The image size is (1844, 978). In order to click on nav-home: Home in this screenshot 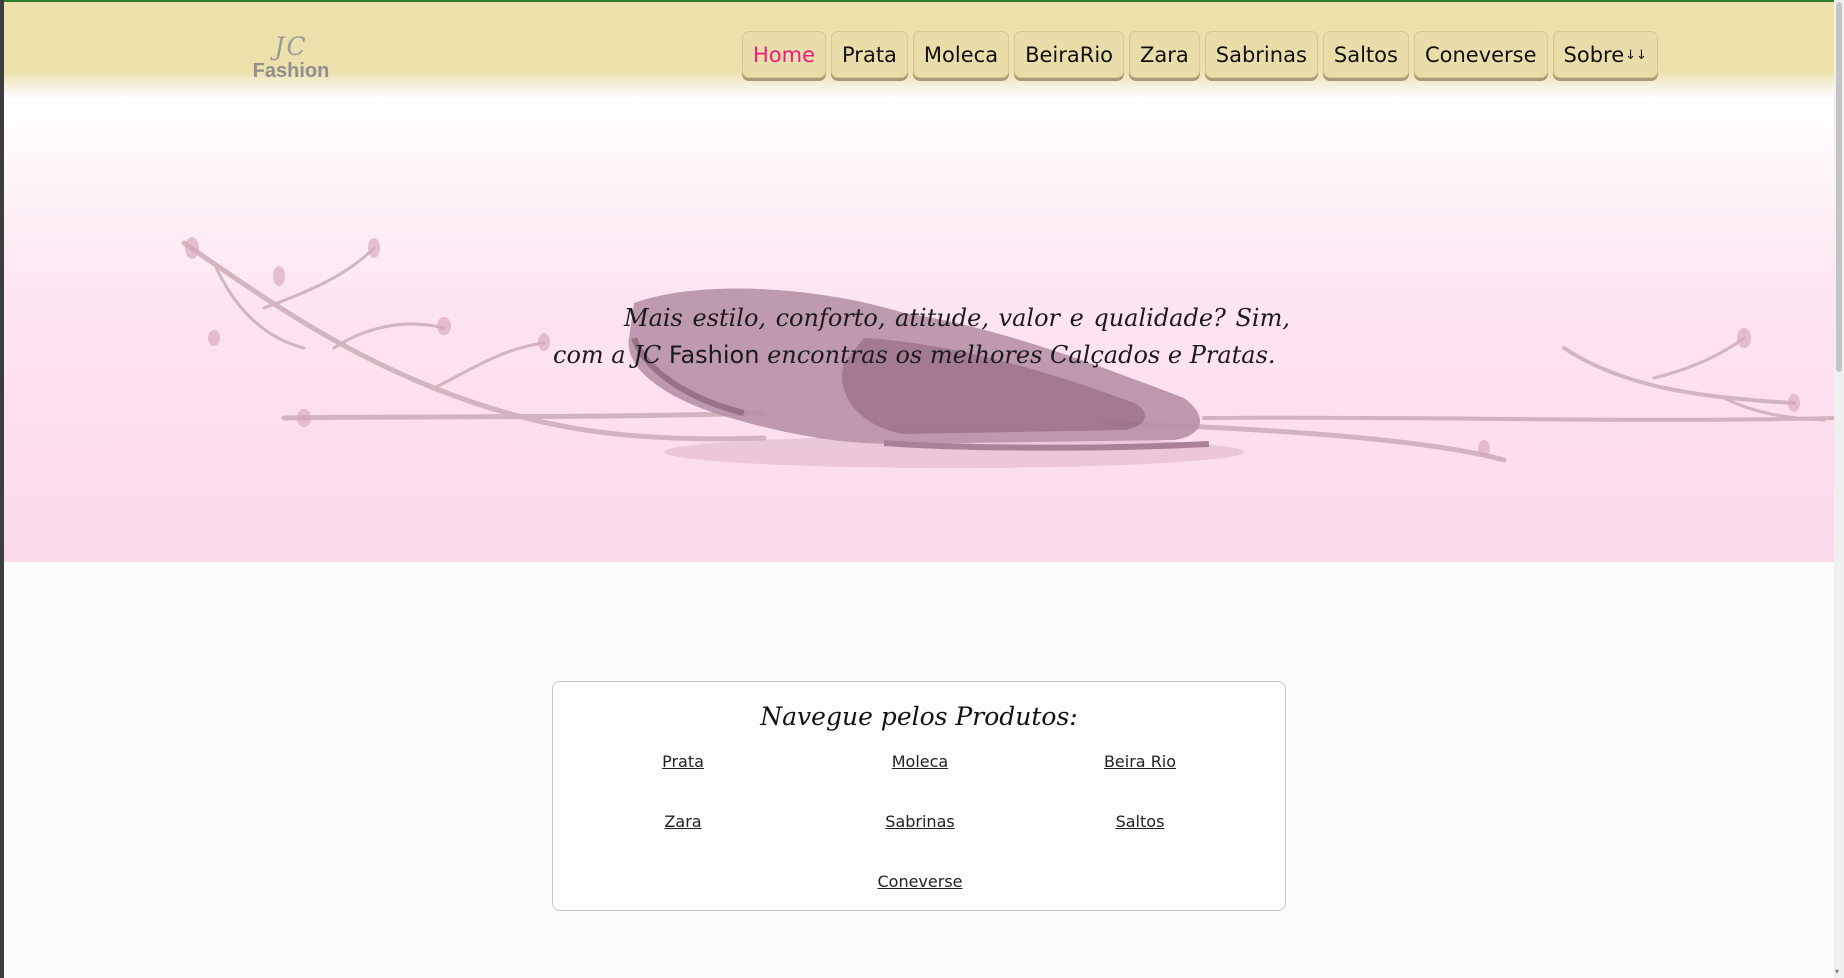, I will do `click(784, 54)`.